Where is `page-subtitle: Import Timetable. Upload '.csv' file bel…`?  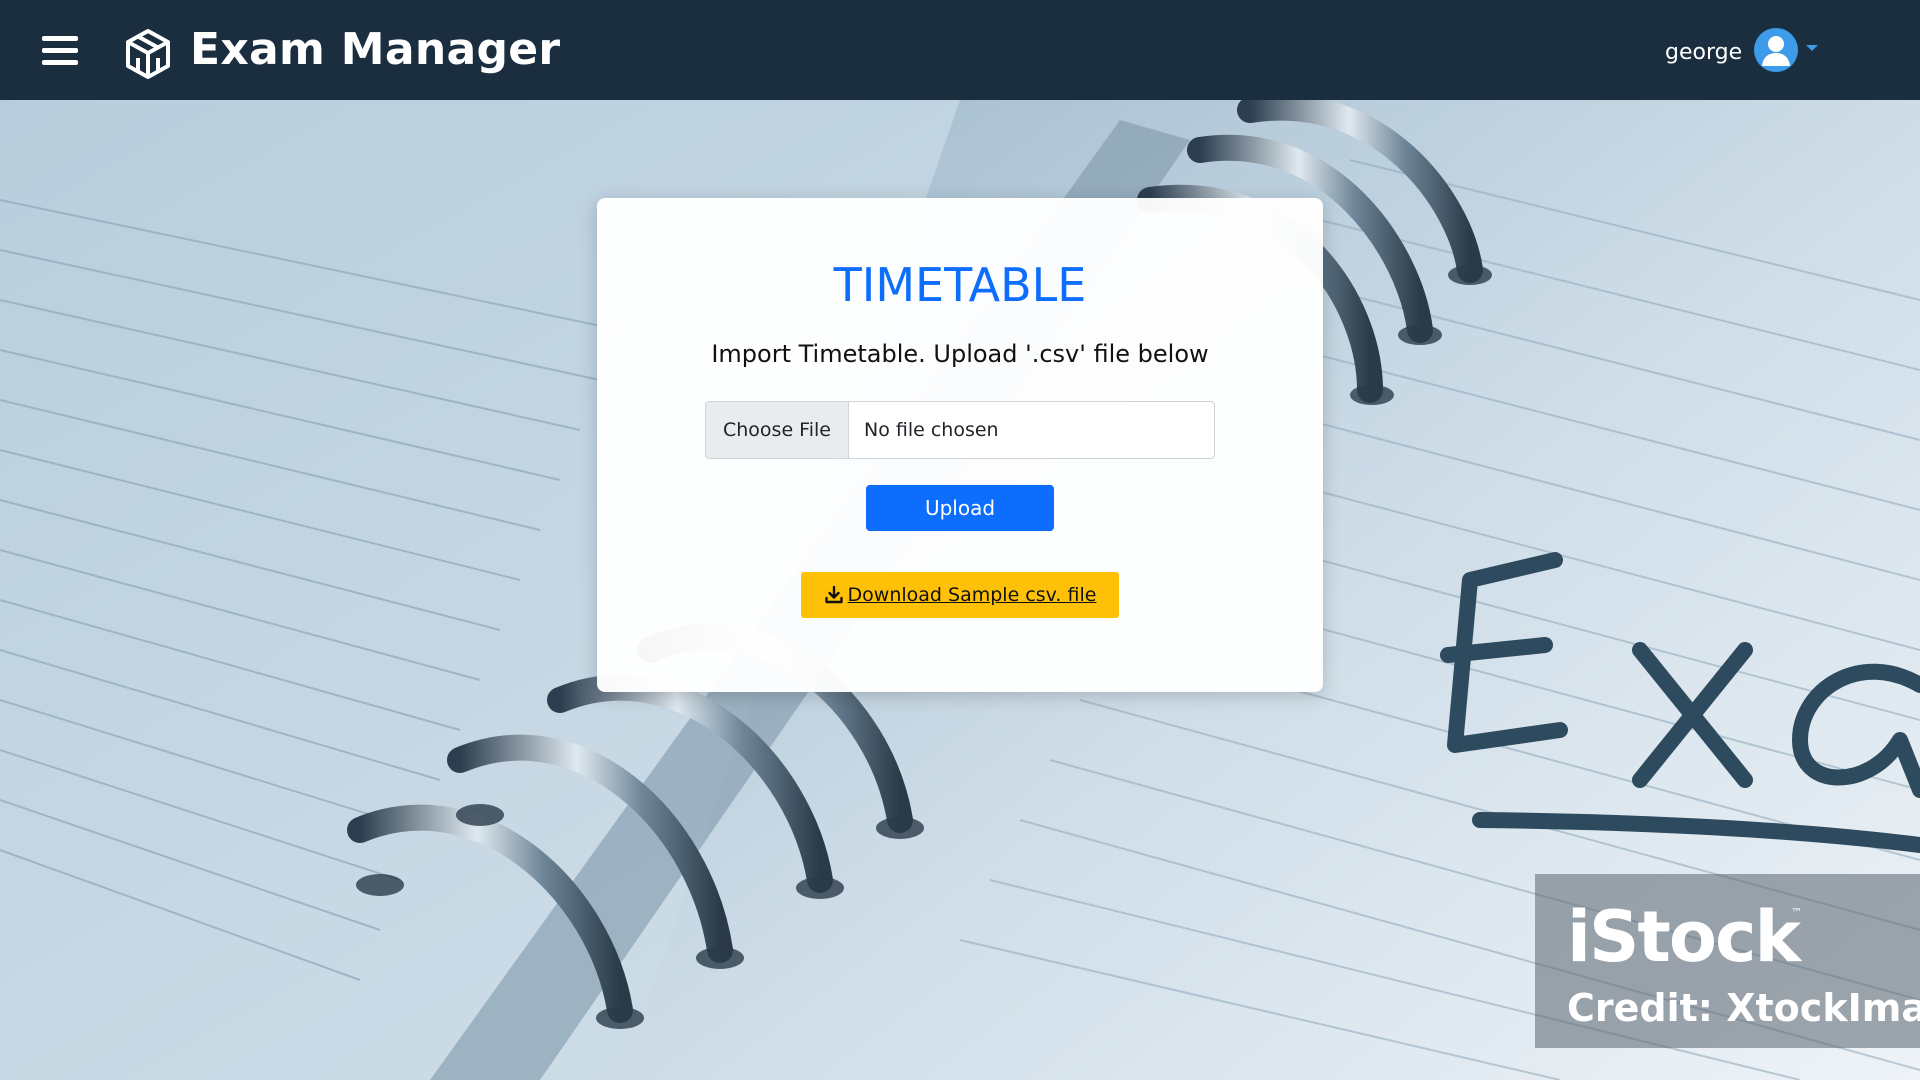 page-subtitle: Import Timetable. Upload '.csv' file bel… is located at coordinates (960, 354).